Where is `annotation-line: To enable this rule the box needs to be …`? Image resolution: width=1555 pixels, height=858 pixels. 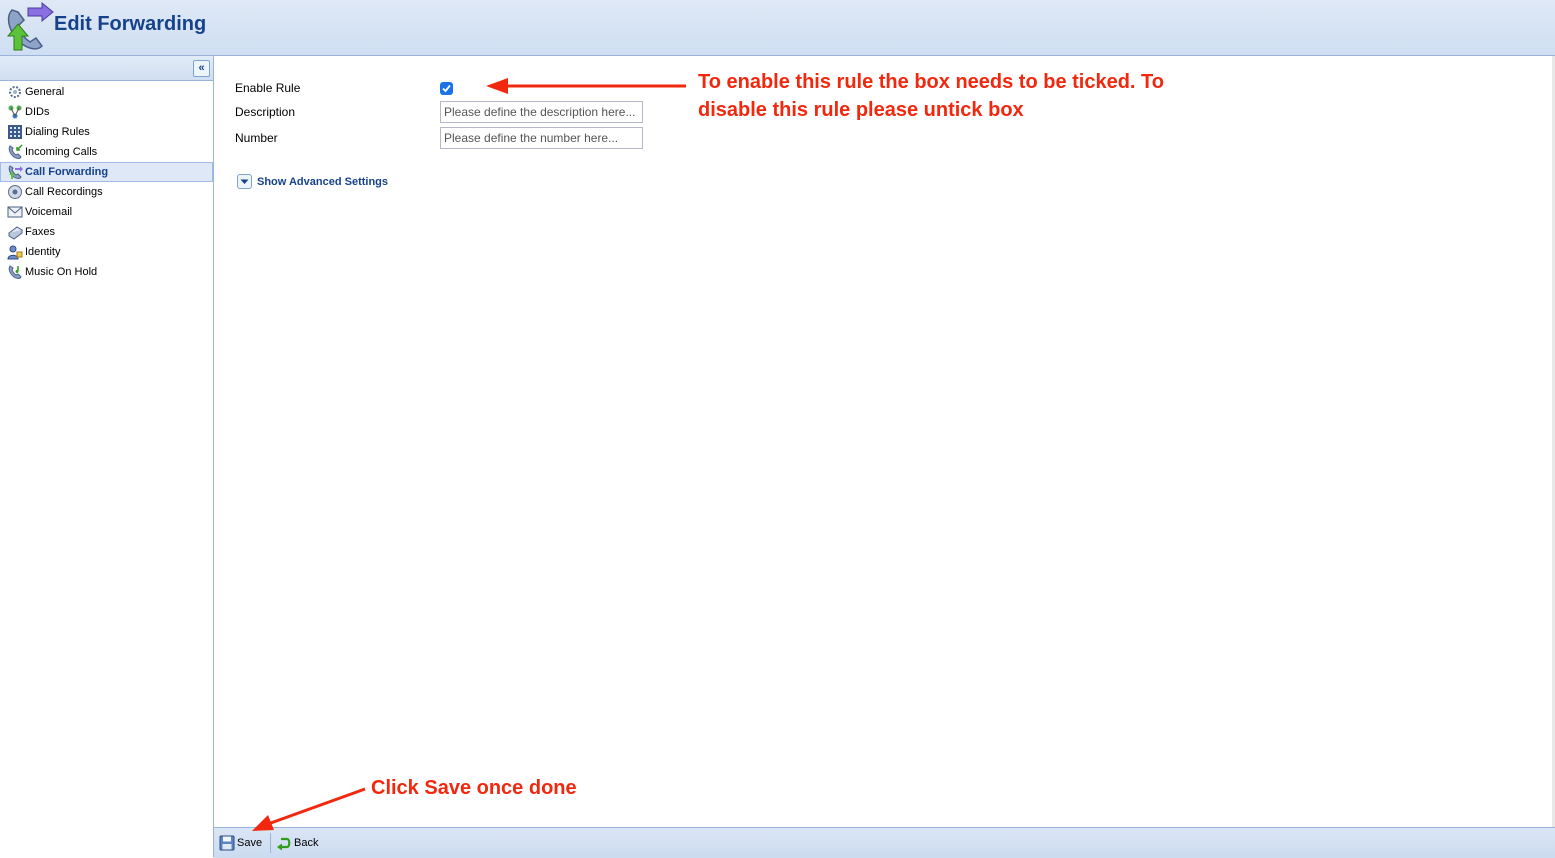
annotation-line: To enable this rule the box needs to be … is located at coordinates (931, 82).